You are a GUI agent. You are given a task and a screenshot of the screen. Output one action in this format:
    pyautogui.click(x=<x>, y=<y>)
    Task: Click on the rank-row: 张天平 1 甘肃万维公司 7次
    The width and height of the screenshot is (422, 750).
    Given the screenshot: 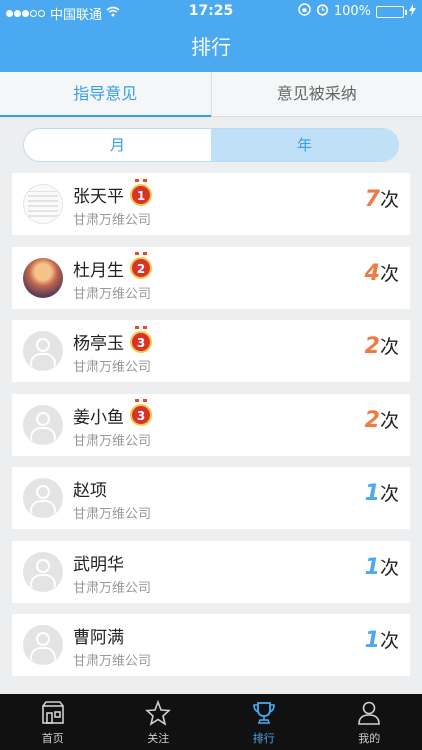 What is the action you would take?
    pyautogui.click(x=211, y=204)
    